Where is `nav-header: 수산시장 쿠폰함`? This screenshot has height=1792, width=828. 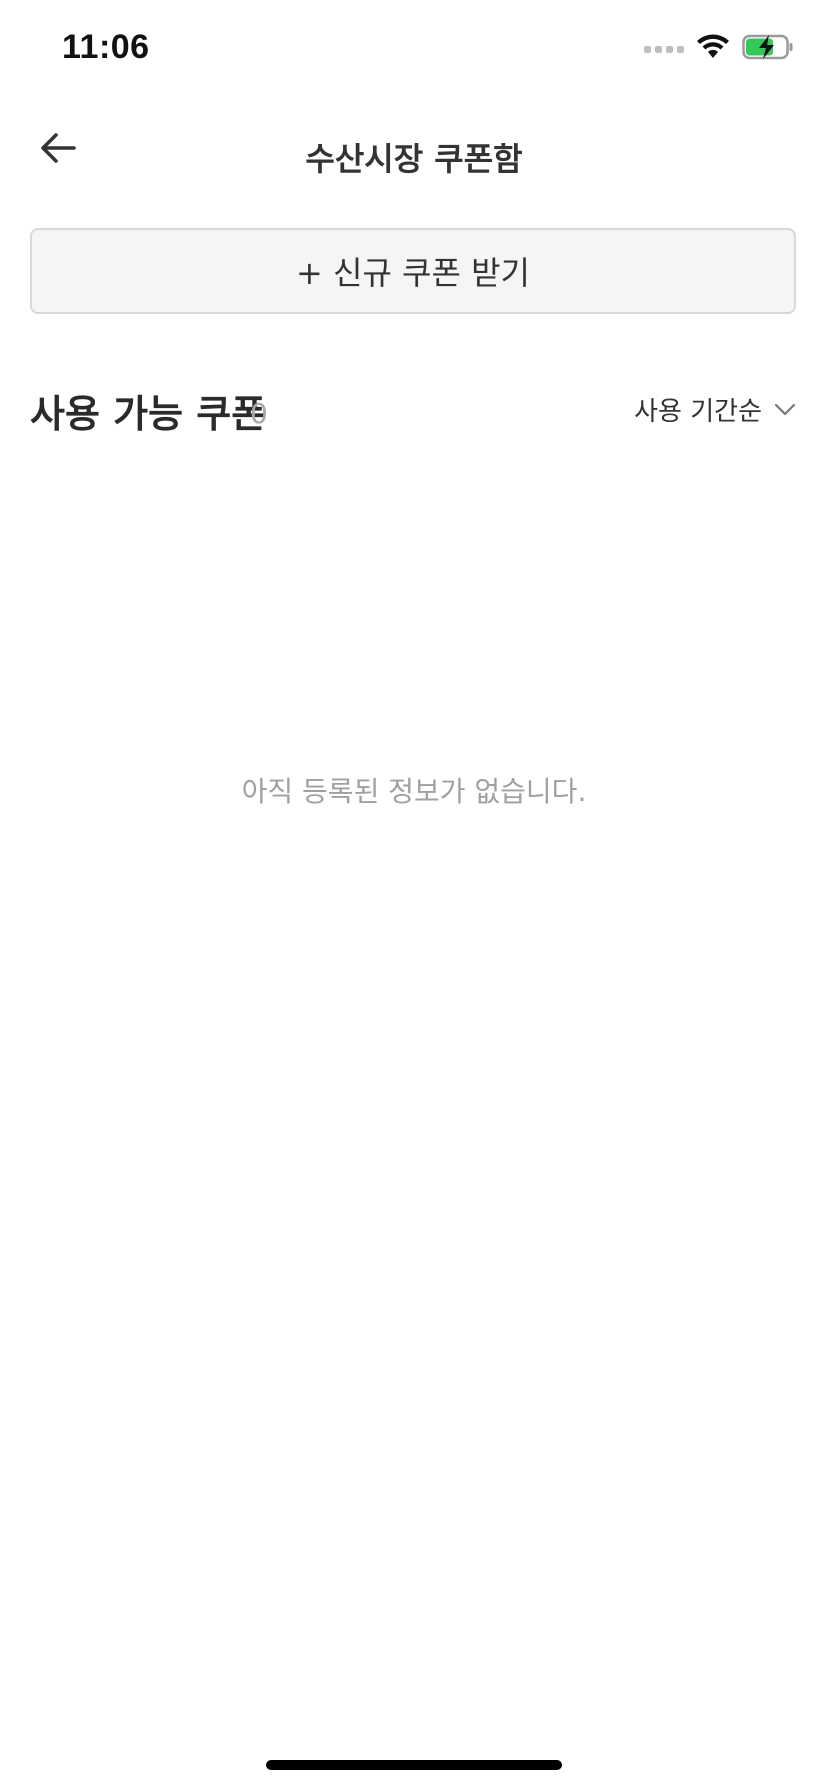
nav-header: 수산시장 쿠폰함 is located at coordinates (414, 155).